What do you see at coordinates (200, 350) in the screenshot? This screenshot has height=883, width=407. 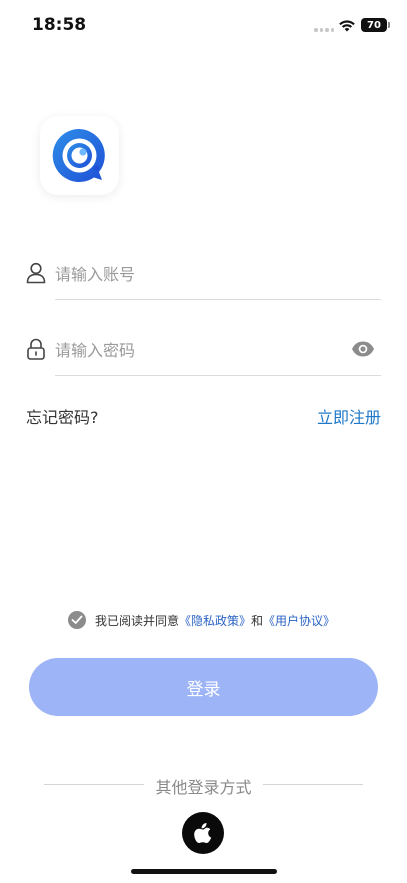 I see `password-input` at bounding box center [200, 350].